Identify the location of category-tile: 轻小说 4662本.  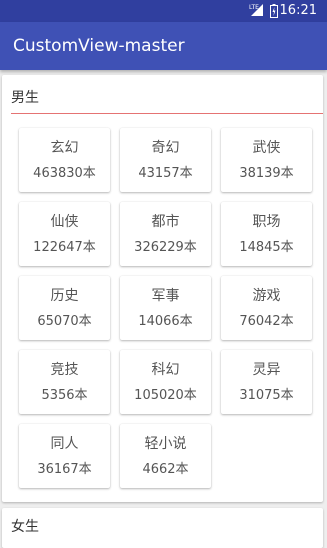
(165, 456).